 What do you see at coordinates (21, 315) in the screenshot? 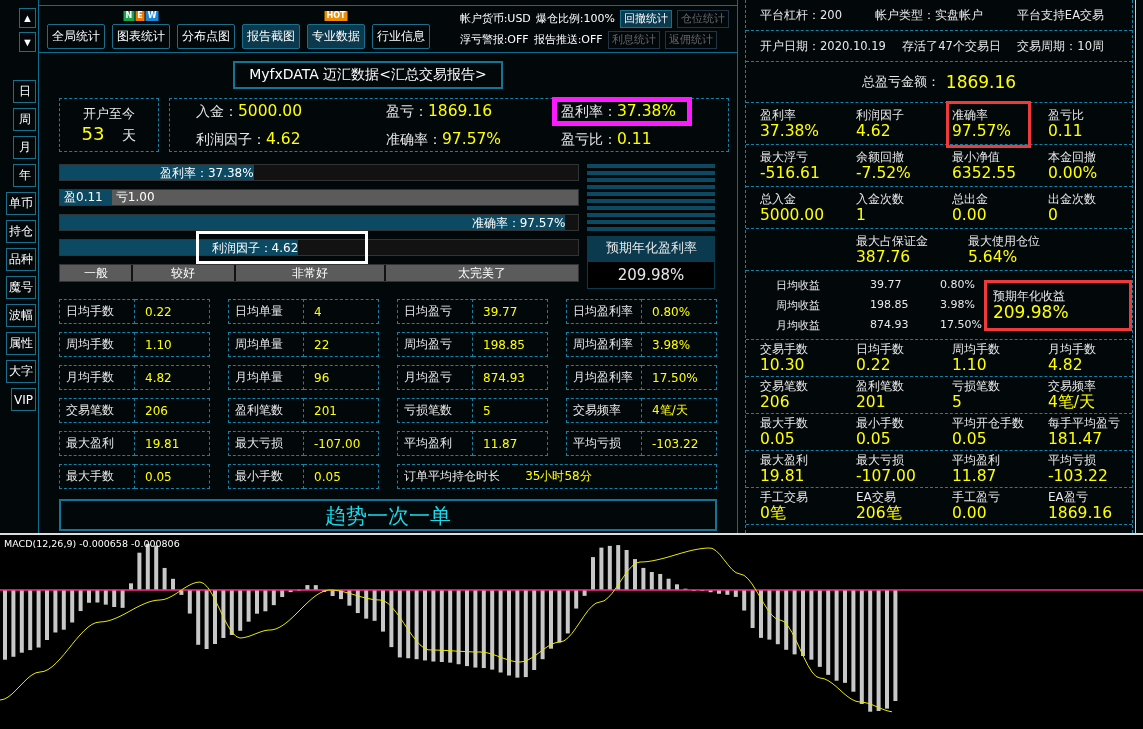
I see `side-tab: 波幅` at bounding box center [21, 315].